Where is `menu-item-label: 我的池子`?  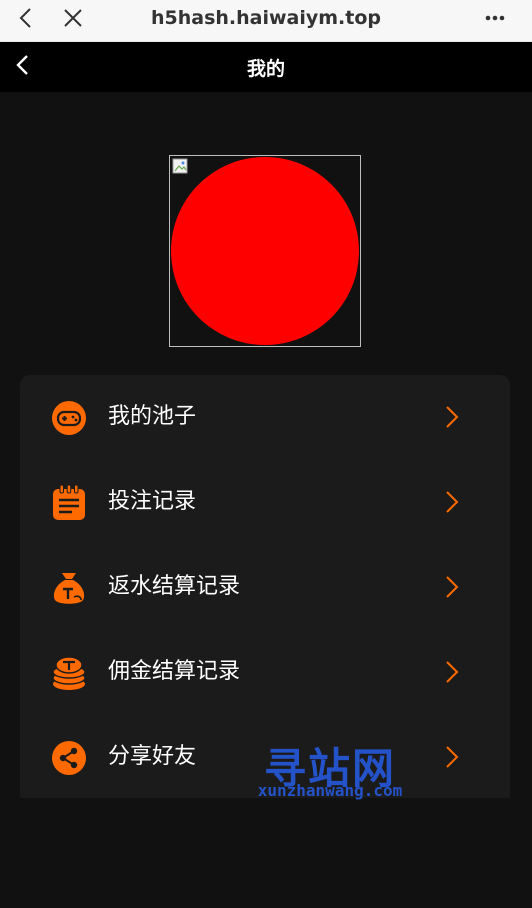
menu-item-label: 我的池子 is located at coordinates (152, 416).